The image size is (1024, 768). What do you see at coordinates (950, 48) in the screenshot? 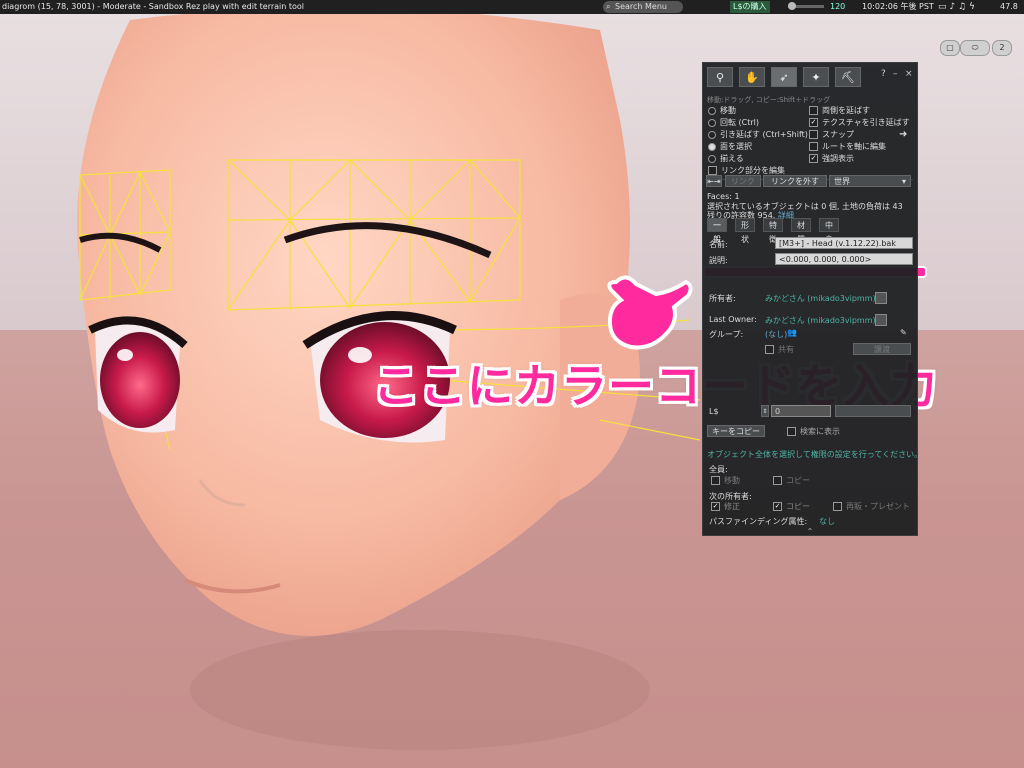
I see `camera-icon: ▢` at bounding box center [950, 48].